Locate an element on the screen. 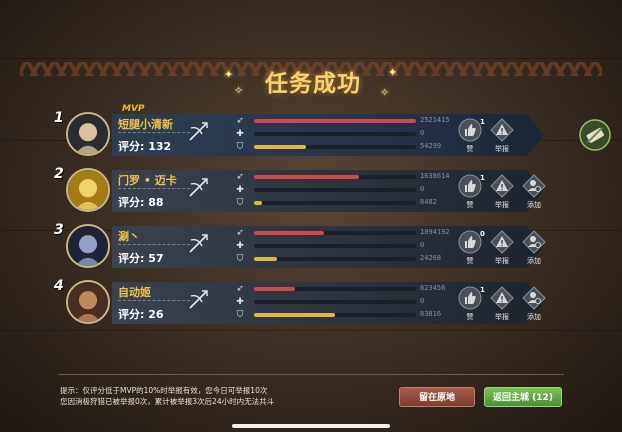  player-score: 评分: 57 is located at coordinates (141, 258).